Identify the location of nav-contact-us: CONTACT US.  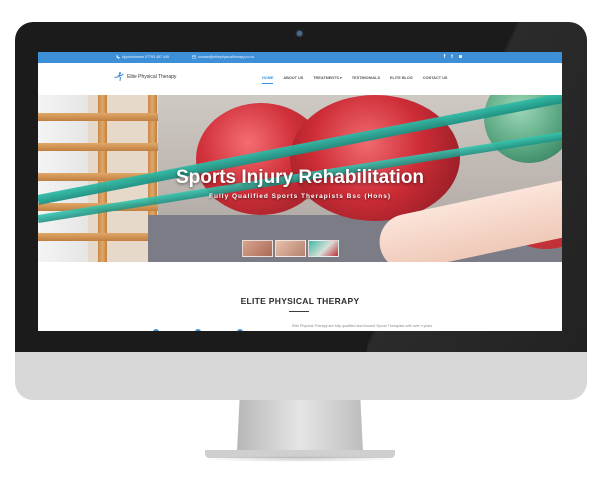
(435, 78).